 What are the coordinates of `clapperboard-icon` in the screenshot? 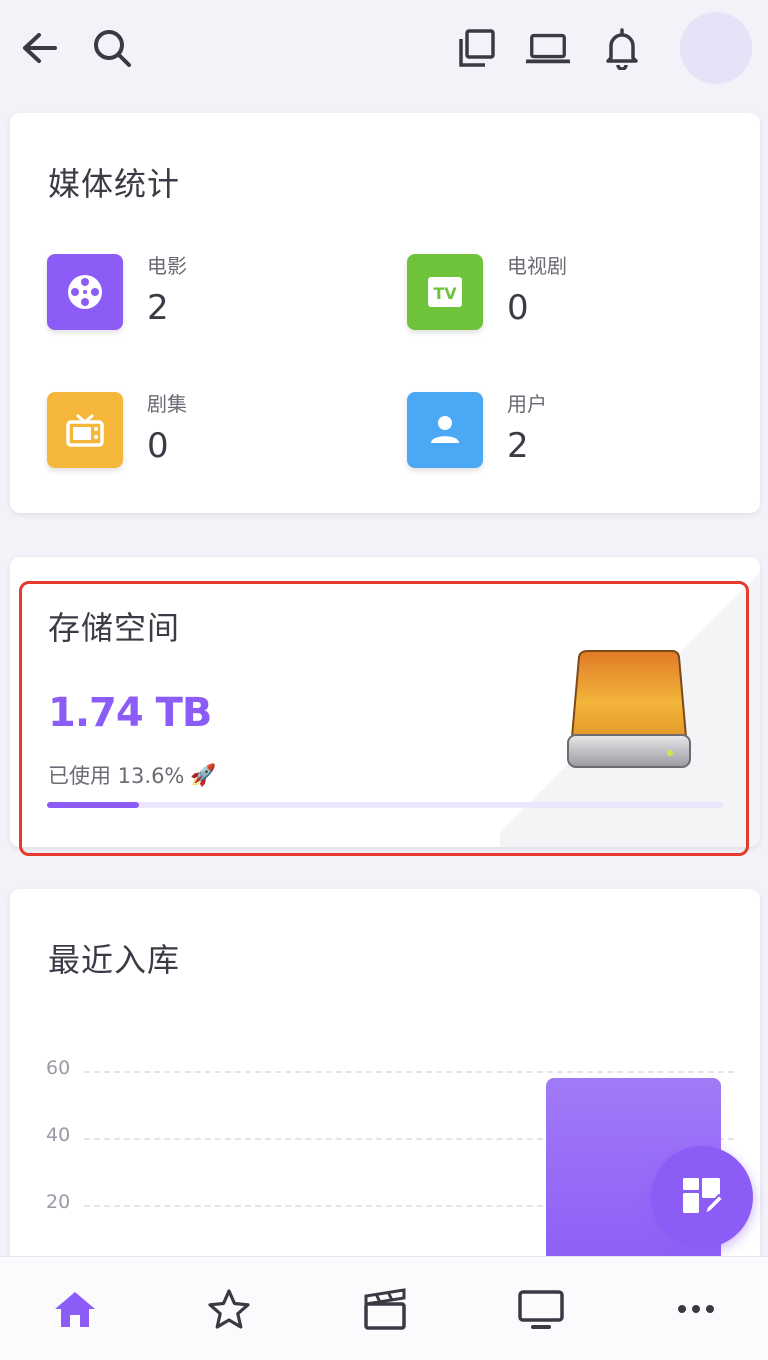 It's located at (385, 1309).